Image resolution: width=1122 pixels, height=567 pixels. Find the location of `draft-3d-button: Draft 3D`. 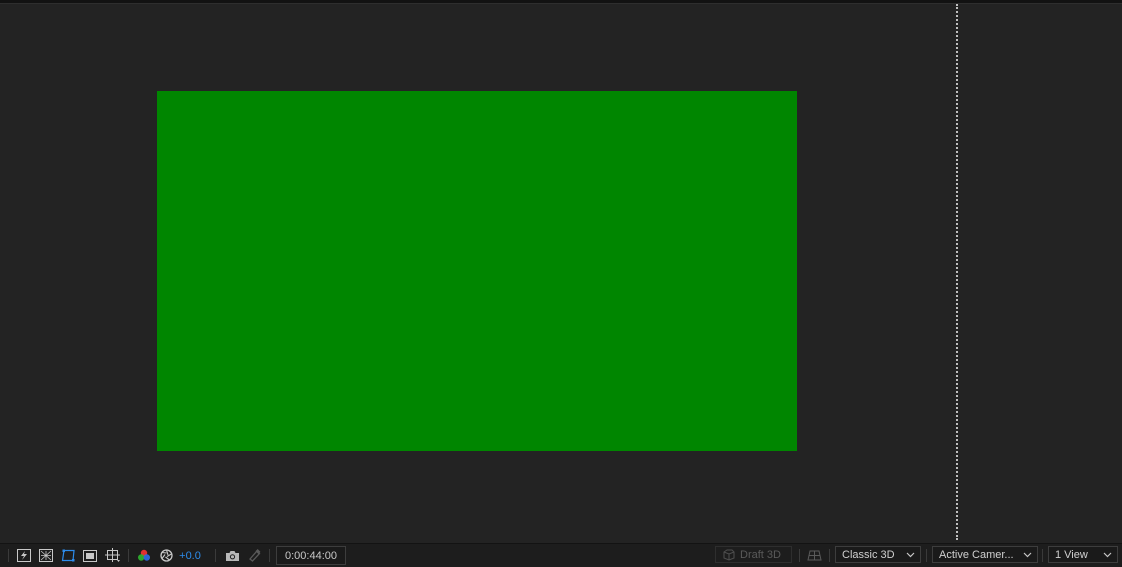

draft-3d-button: Draft 3D is located at coordinates (753, 554).